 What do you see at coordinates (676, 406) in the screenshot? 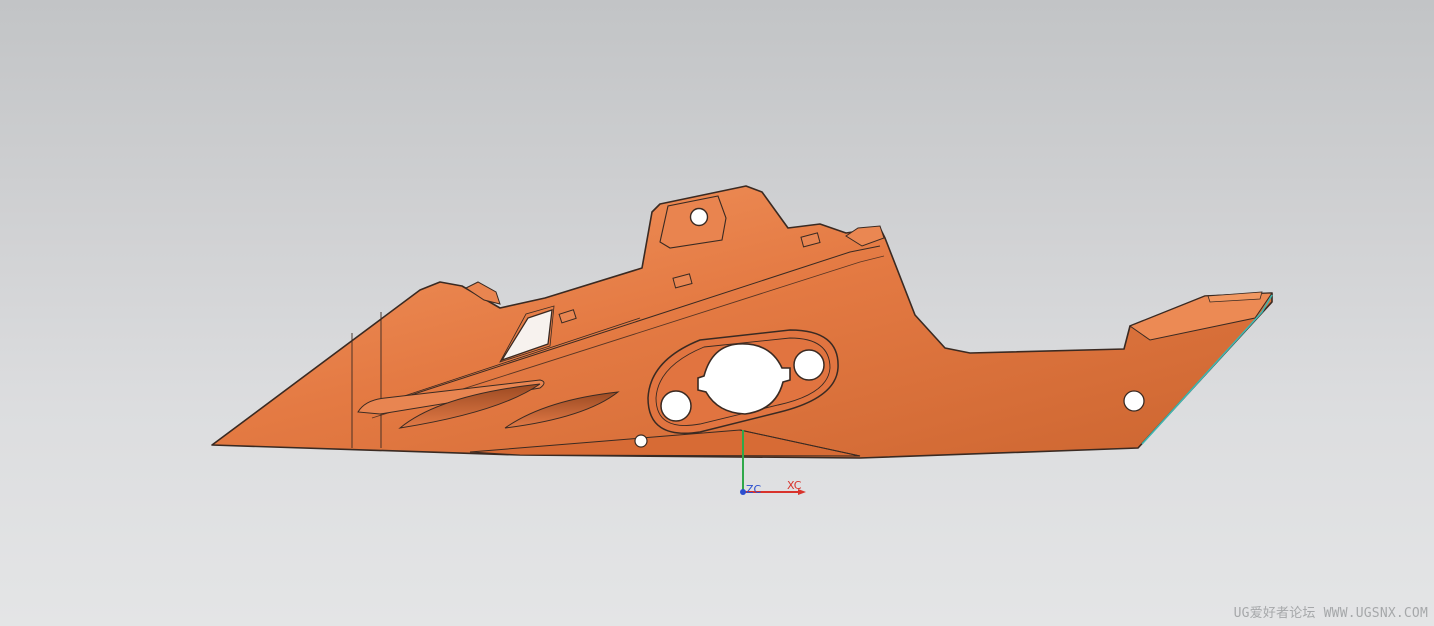
I see `mount-hole-left` at bounding box center [676, 406].